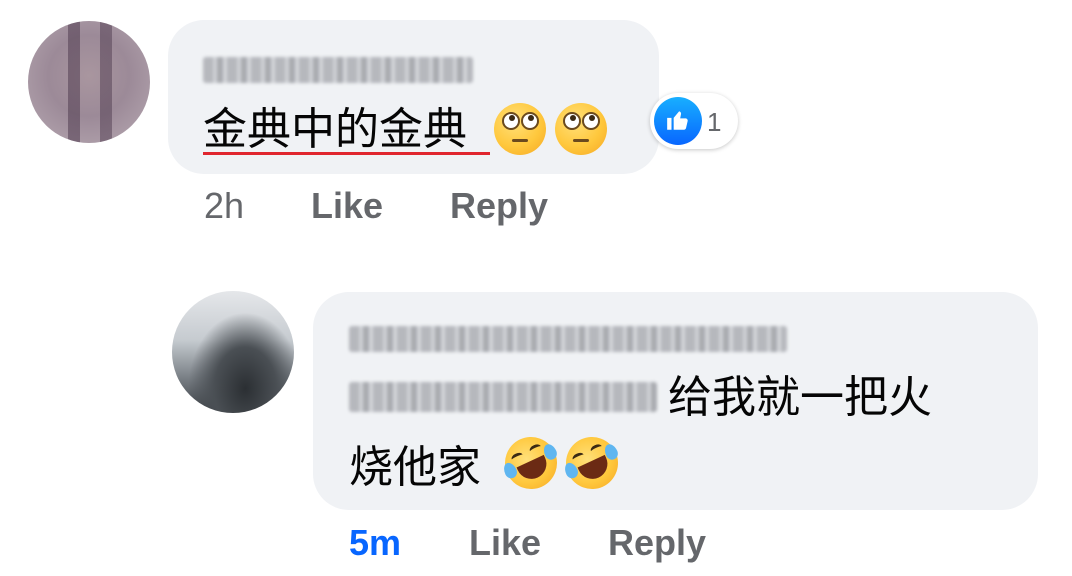 This screenshot has height=576, width=1072. I want to click on comment-timestamp: 5m, so click(375, 543).